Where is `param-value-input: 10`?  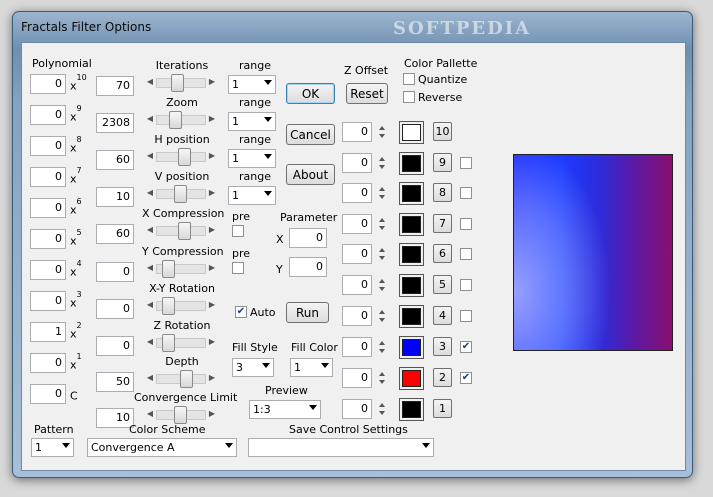 param-value-input: 10 is located at coordinates (115, 197).